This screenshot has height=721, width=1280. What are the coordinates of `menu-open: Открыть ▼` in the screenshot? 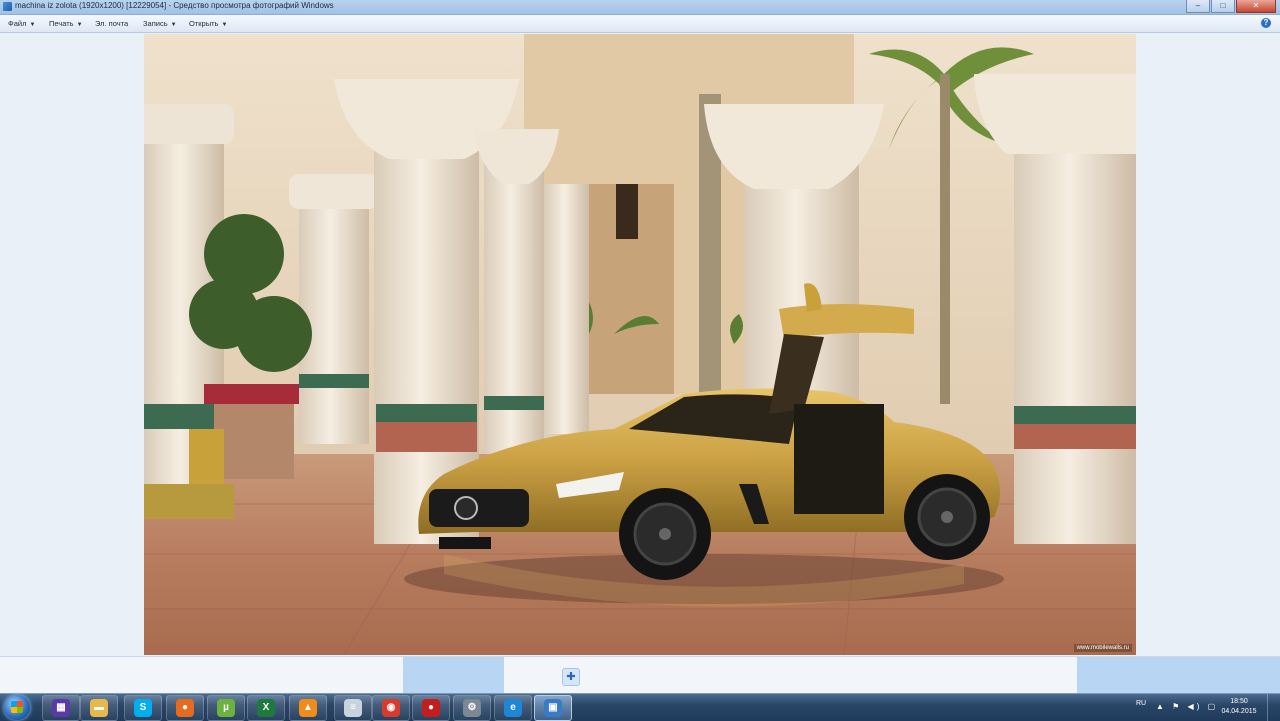 It's located at (208, 23).